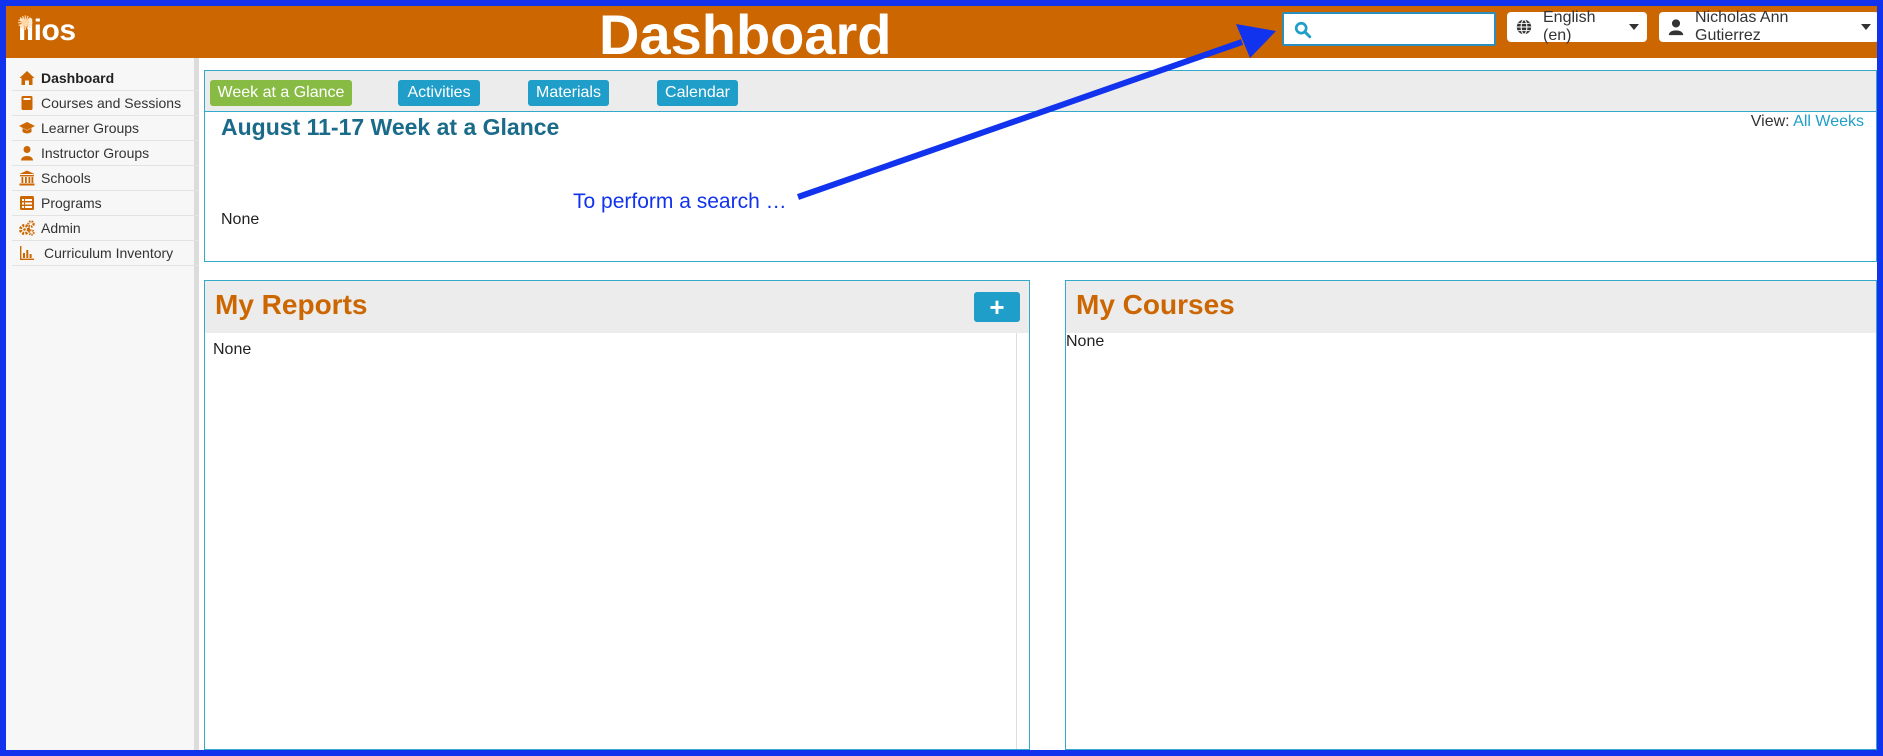 The height and width of the screenshot is (756, 1883). What do you see at coordinates (105, 178) in the screenshot?
I see `sidebar-item-schools: Schools` at bounding box center [105, 178].